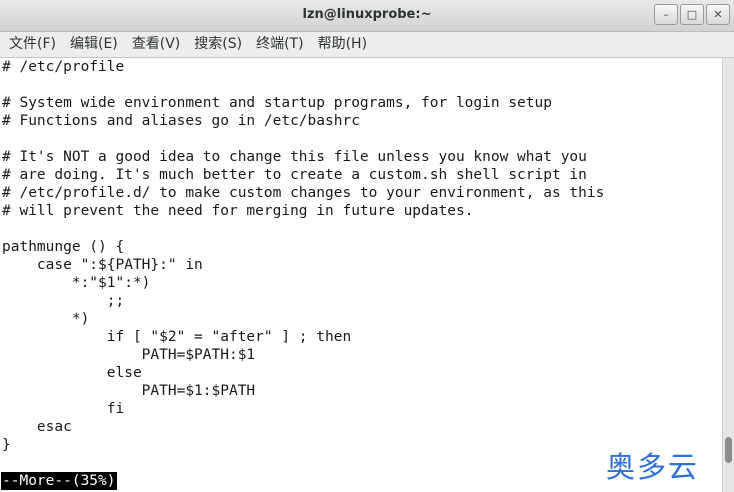  I want to click on terminal-line: else, so click(72, 373).